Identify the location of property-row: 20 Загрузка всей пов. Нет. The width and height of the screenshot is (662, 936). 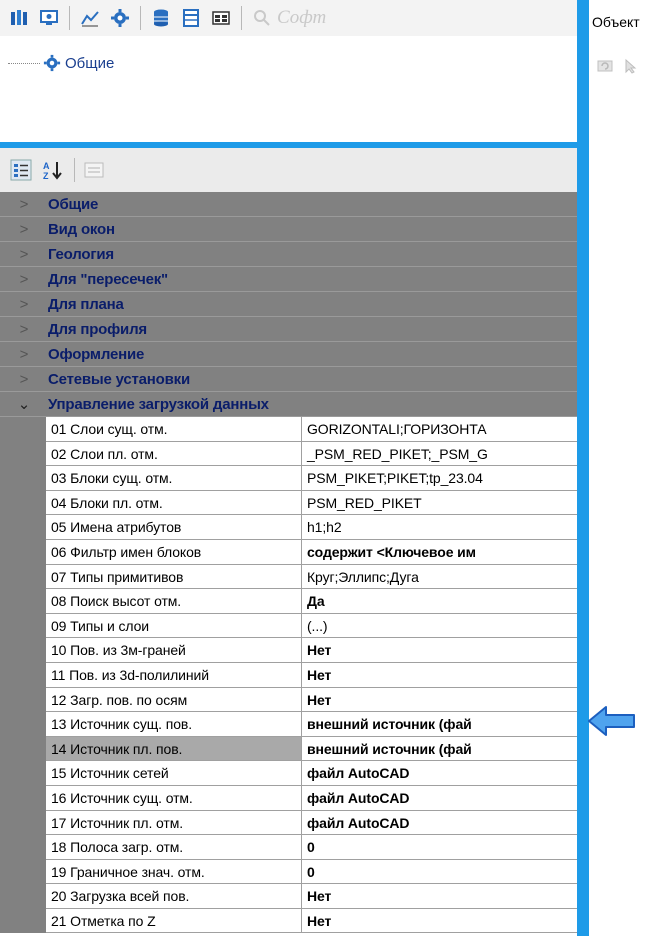
(288, 896).